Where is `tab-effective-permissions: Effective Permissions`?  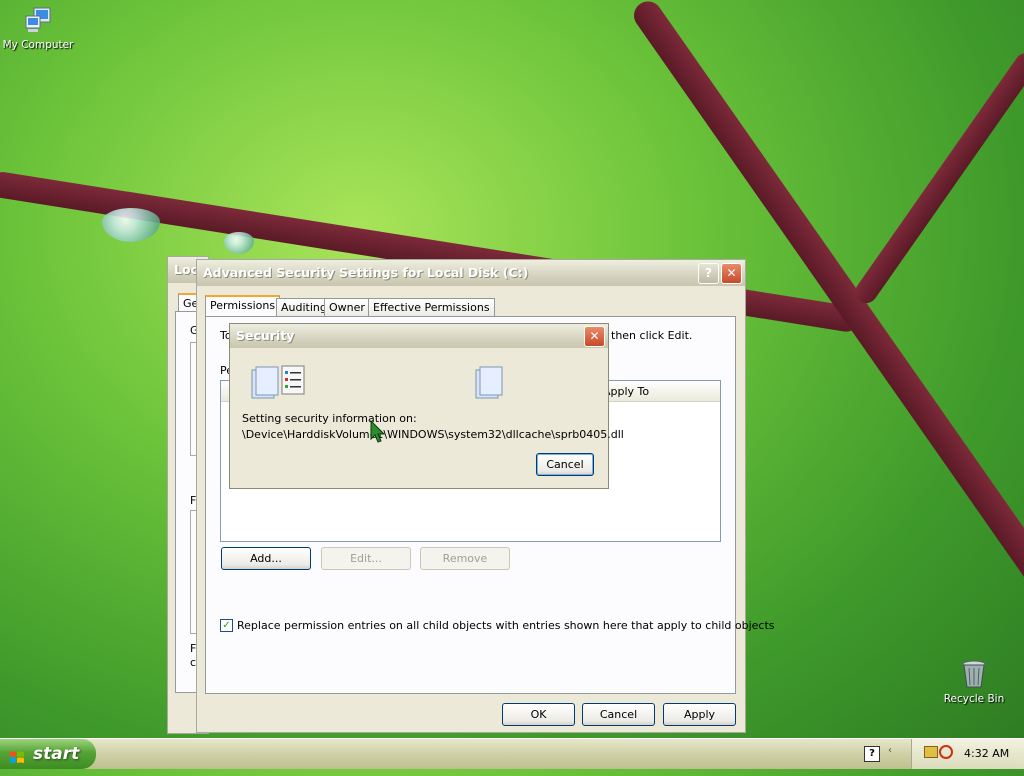 tab-effective-permissions: Effective Permissions is located at coordinates (431, 307).